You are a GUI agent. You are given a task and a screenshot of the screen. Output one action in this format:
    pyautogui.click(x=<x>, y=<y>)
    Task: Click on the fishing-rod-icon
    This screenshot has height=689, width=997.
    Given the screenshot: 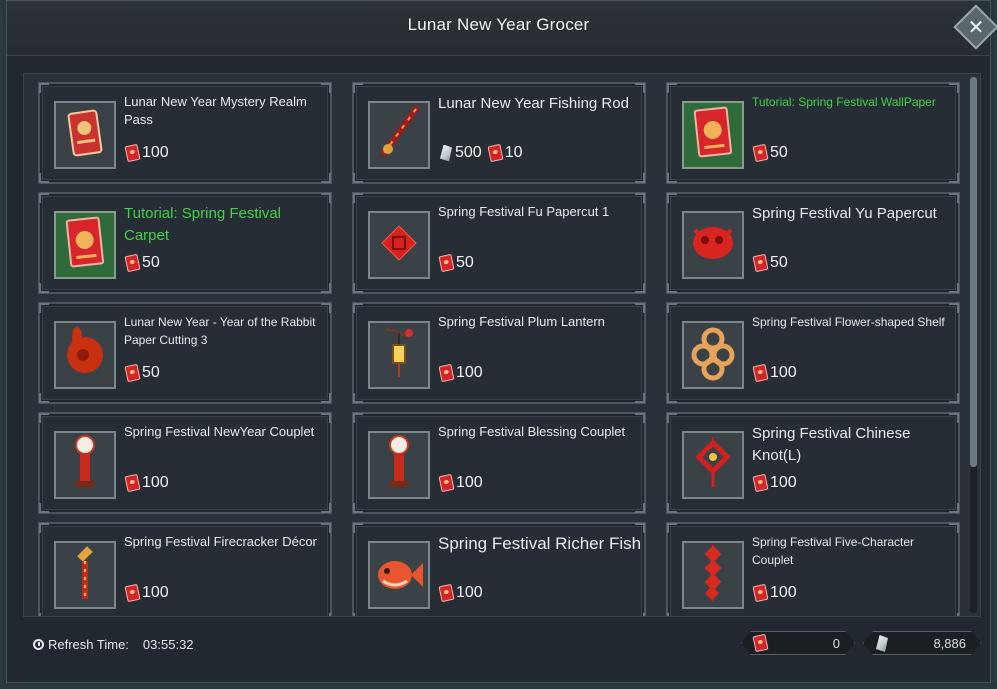 What is the action you would take?
    pyautogui.click(x=399, y=135)
    